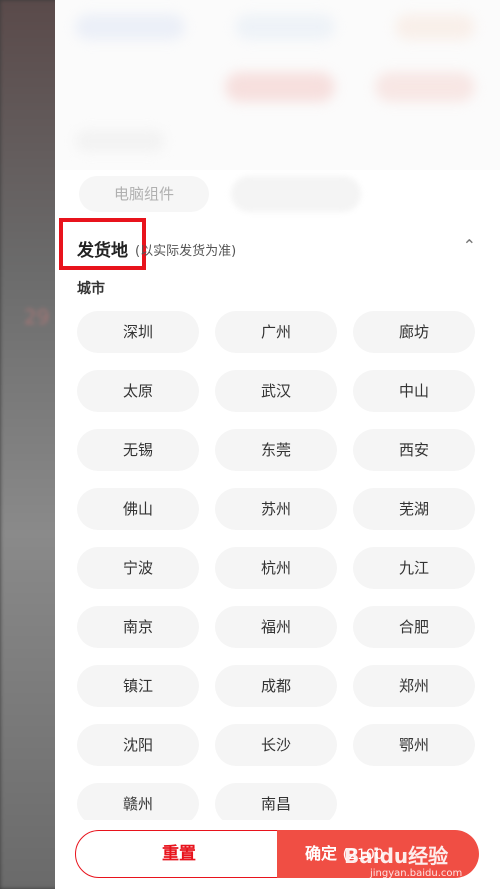  What do you see at coordinates (91, 289) in the screenshot?
I see `city-label: 城市` at bounding box center [91, 289].